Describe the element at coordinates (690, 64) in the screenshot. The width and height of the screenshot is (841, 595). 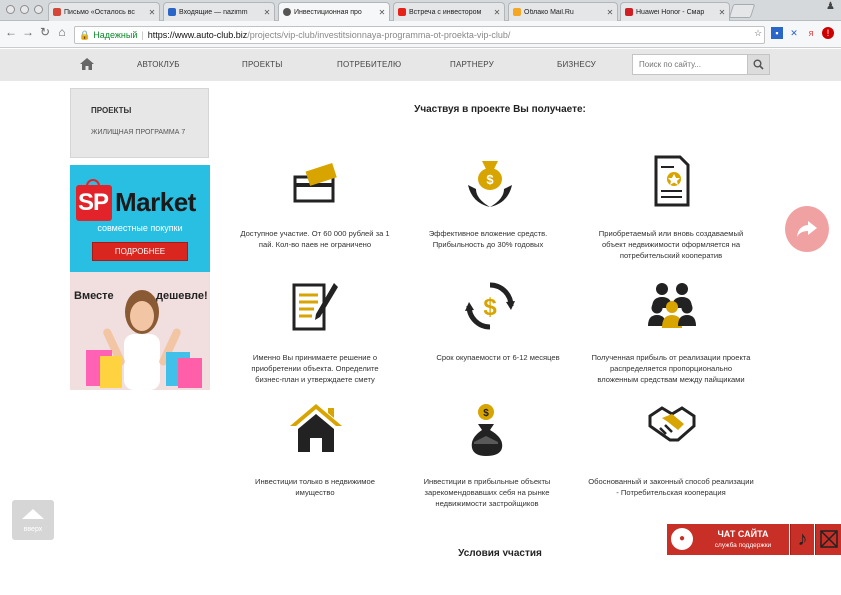
I see `search-input` at that location.